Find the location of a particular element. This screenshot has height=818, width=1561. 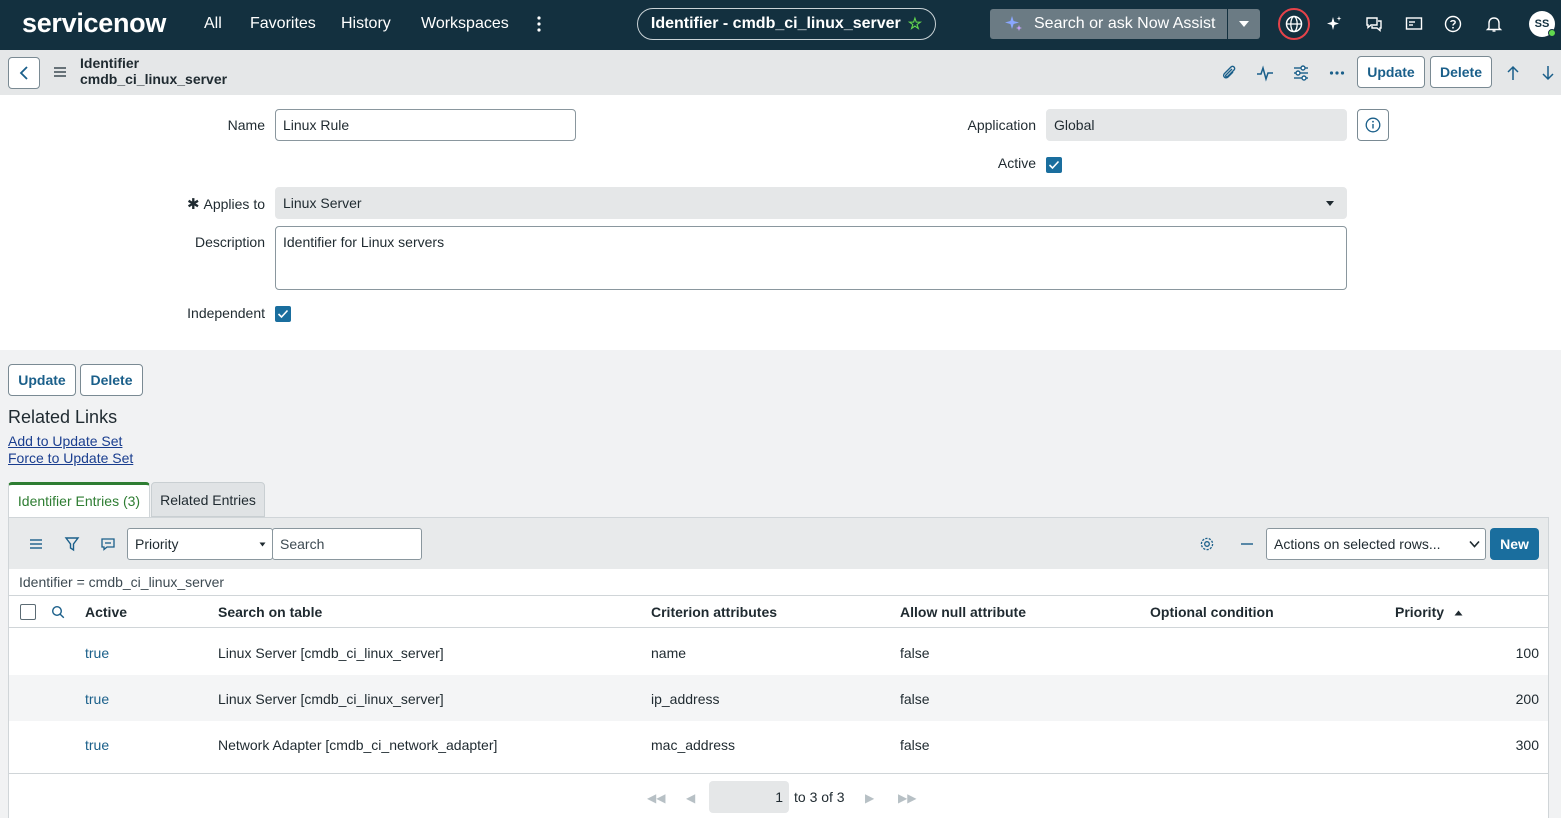

cell-criterion: ip_address is located at coordinates (685, 699).